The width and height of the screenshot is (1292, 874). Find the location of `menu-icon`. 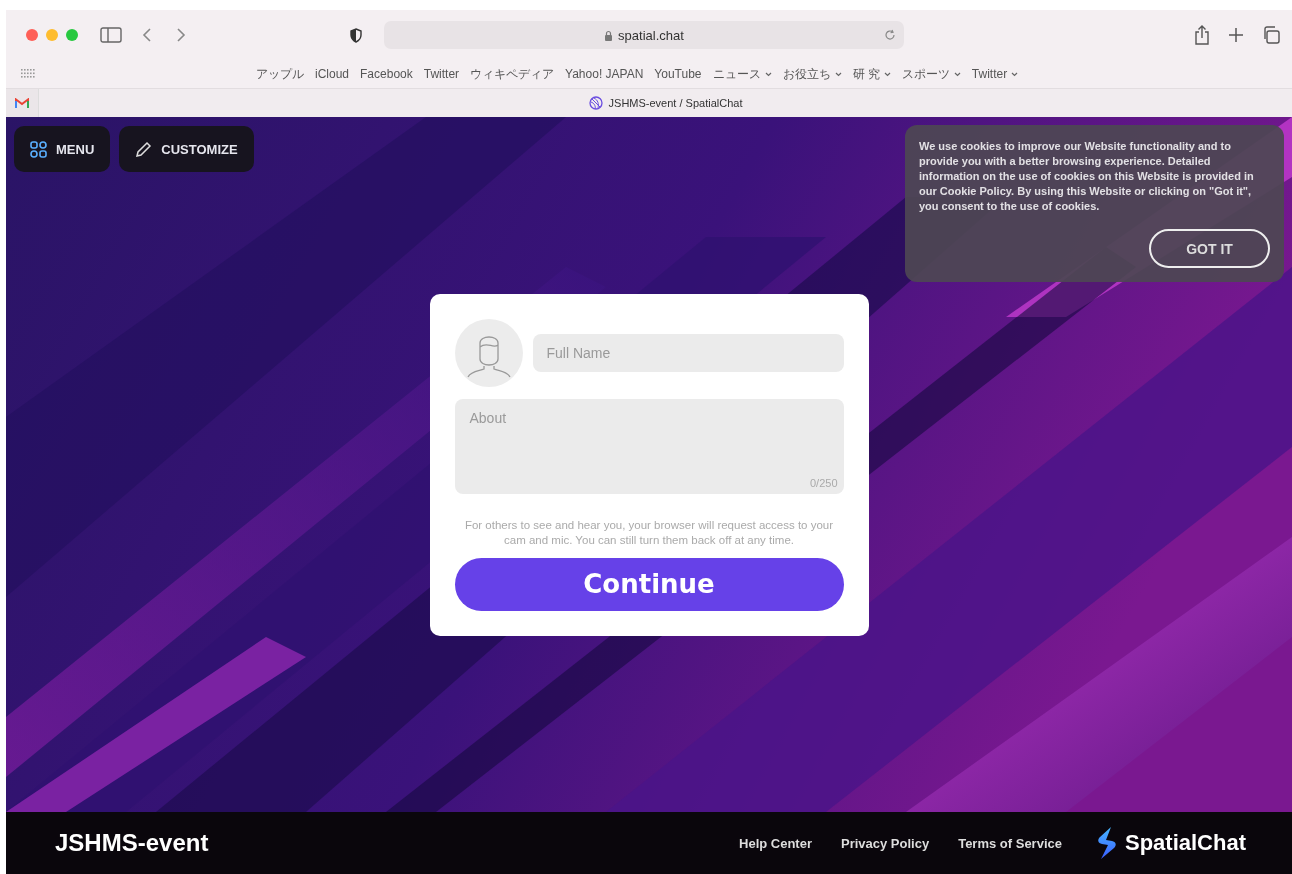

menu-icon is located at coordinates (38, 149).